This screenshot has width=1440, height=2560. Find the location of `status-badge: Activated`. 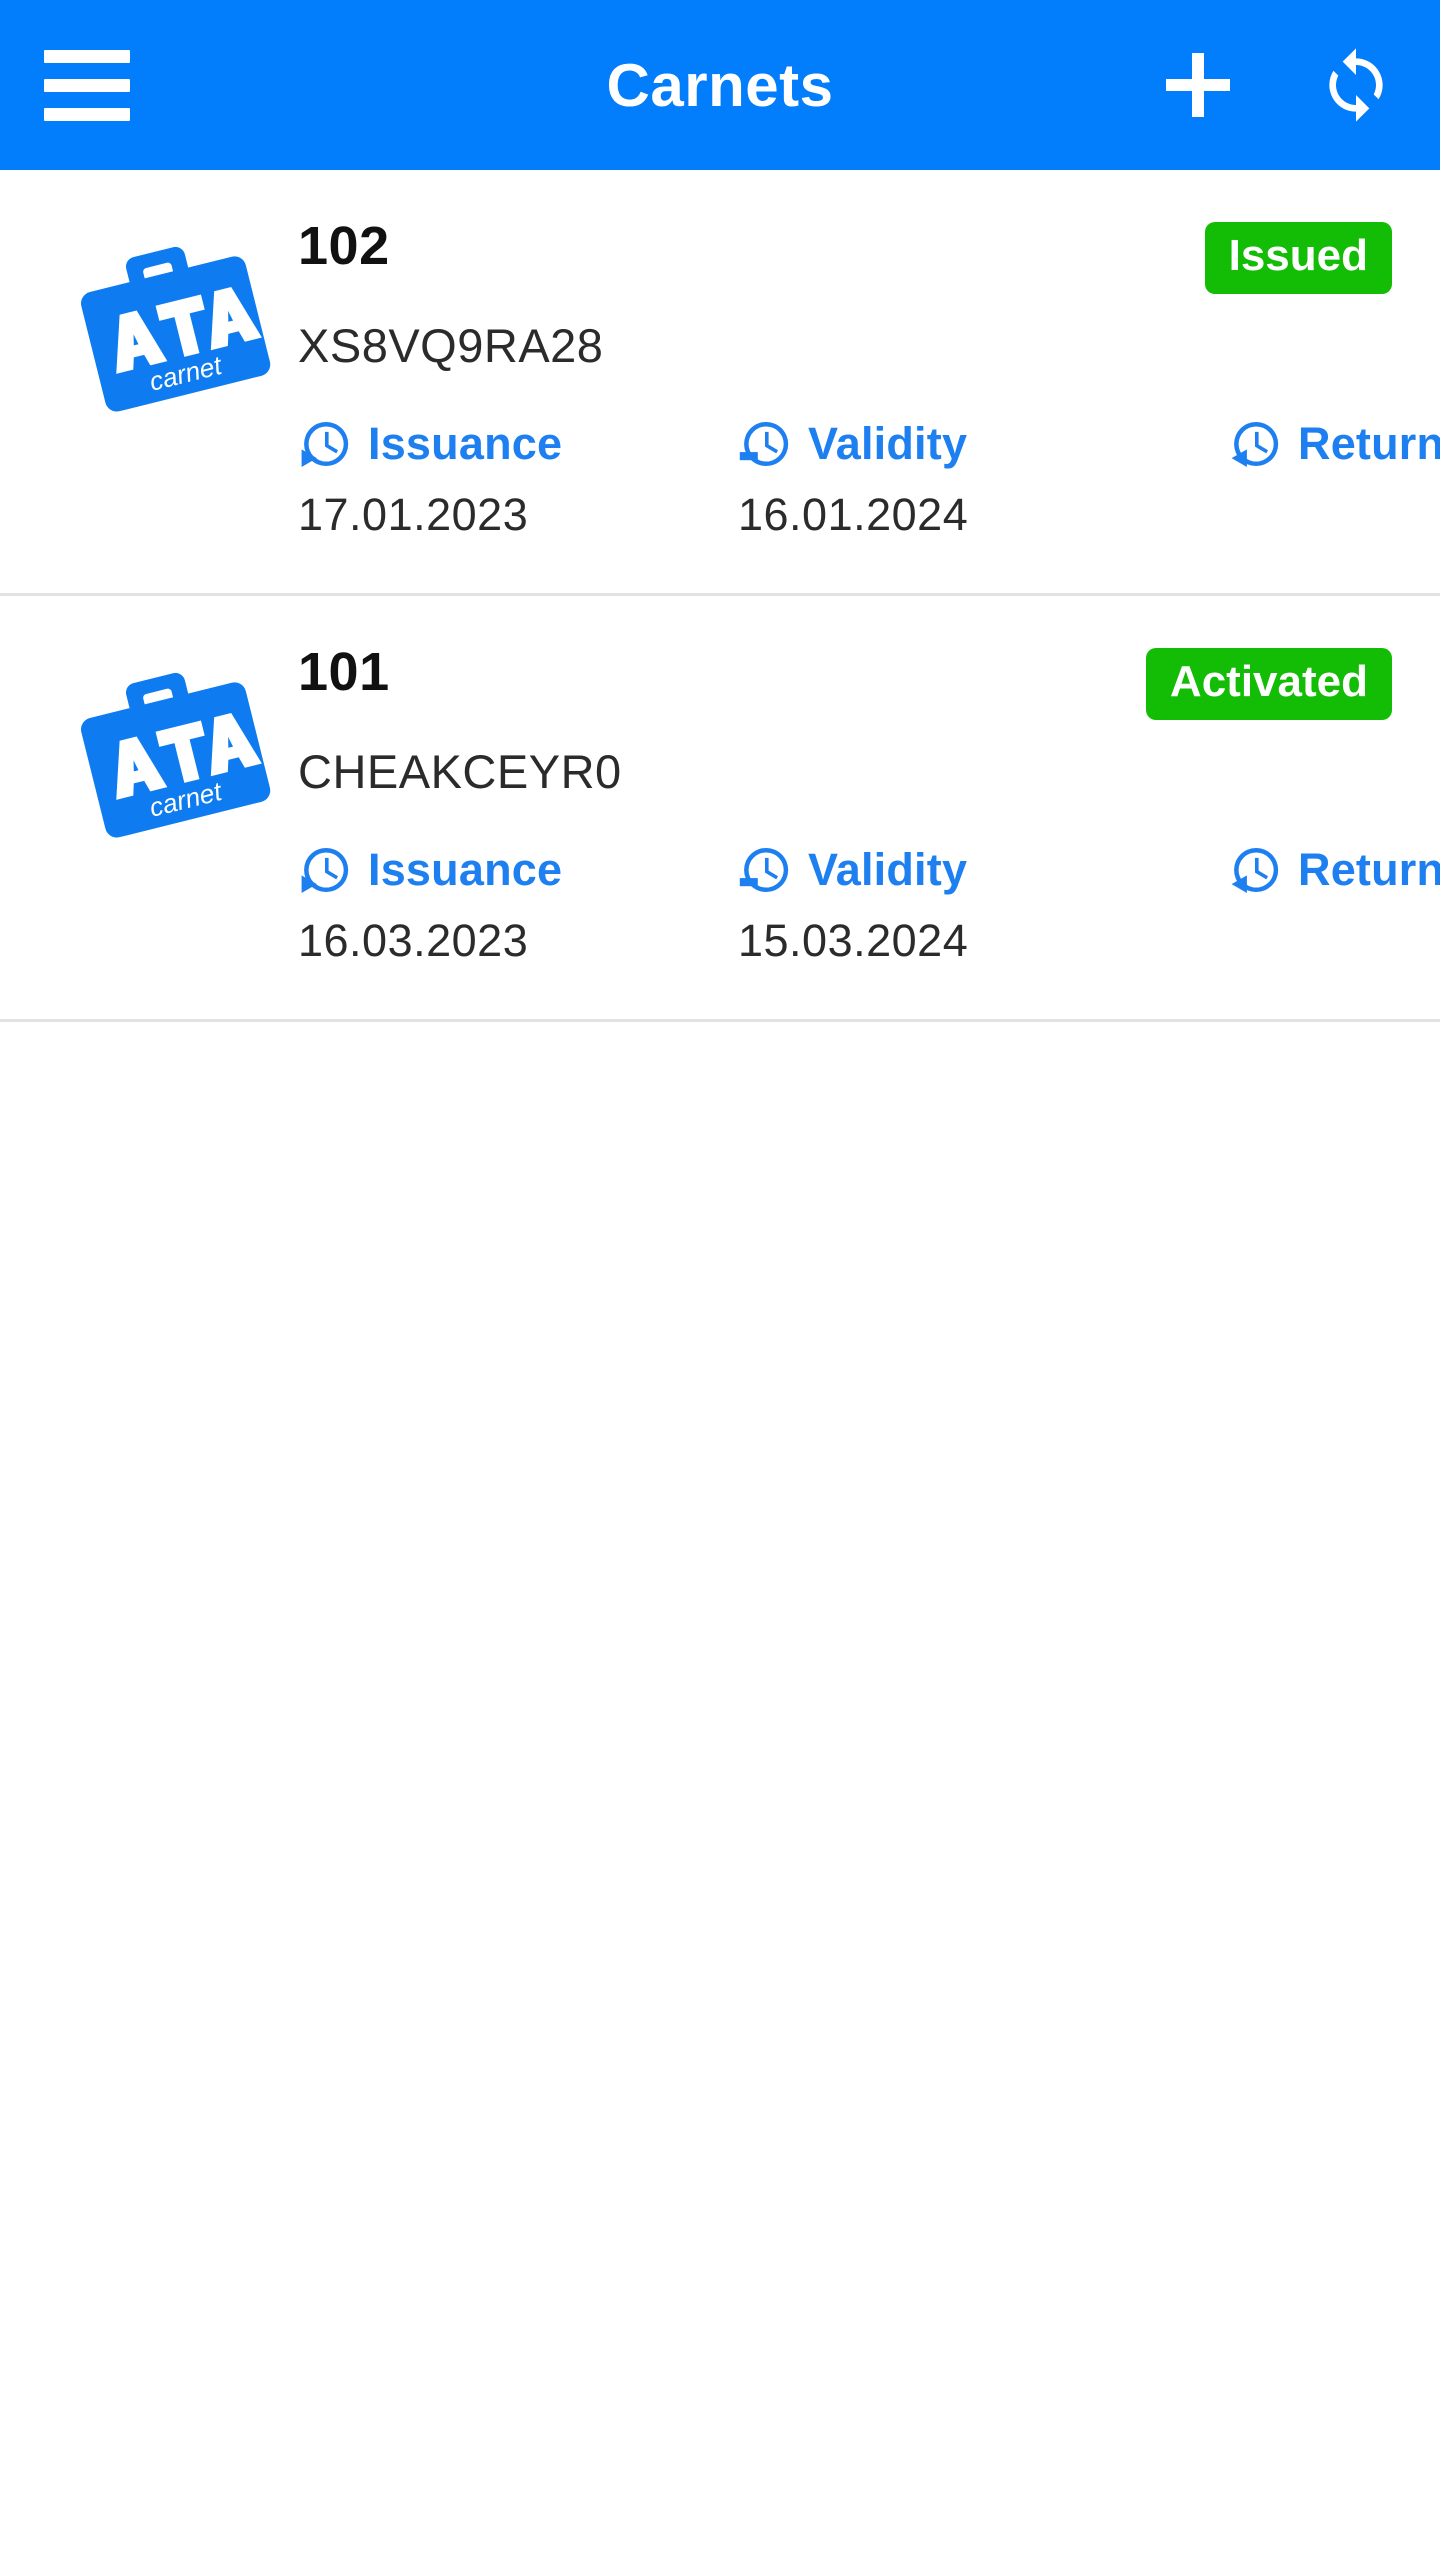

status-badge: Activated is located at coordinates (1268, 684).